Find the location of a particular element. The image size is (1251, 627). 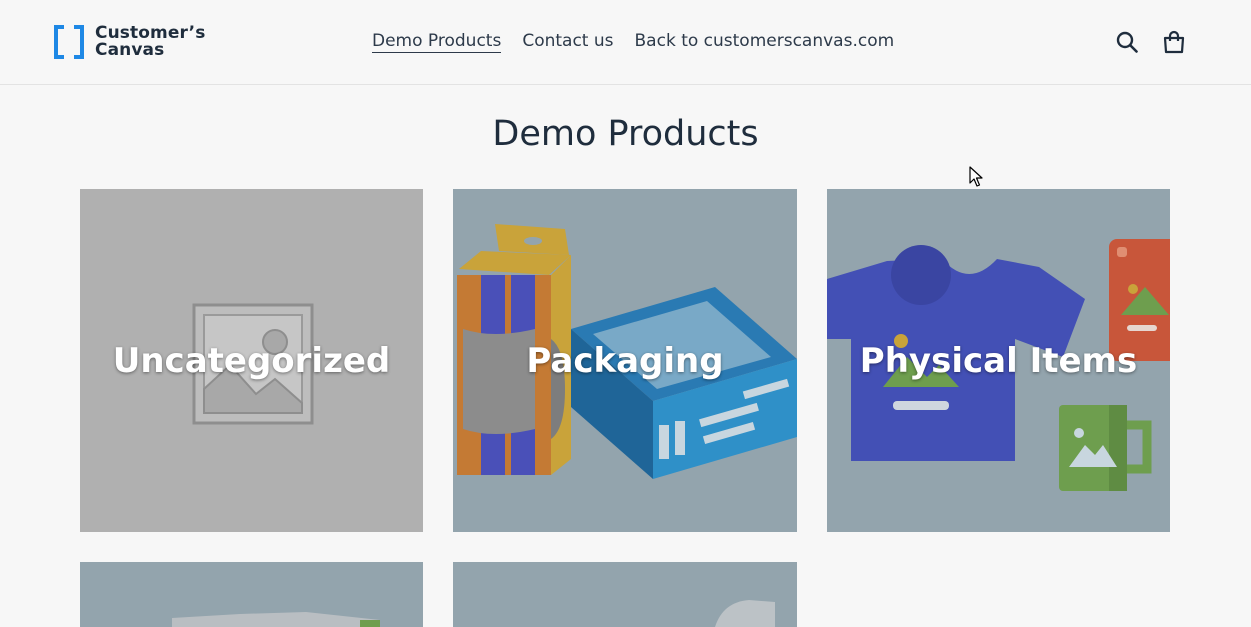

collection-label: Uncategorized is located at coordinates (251, 360).